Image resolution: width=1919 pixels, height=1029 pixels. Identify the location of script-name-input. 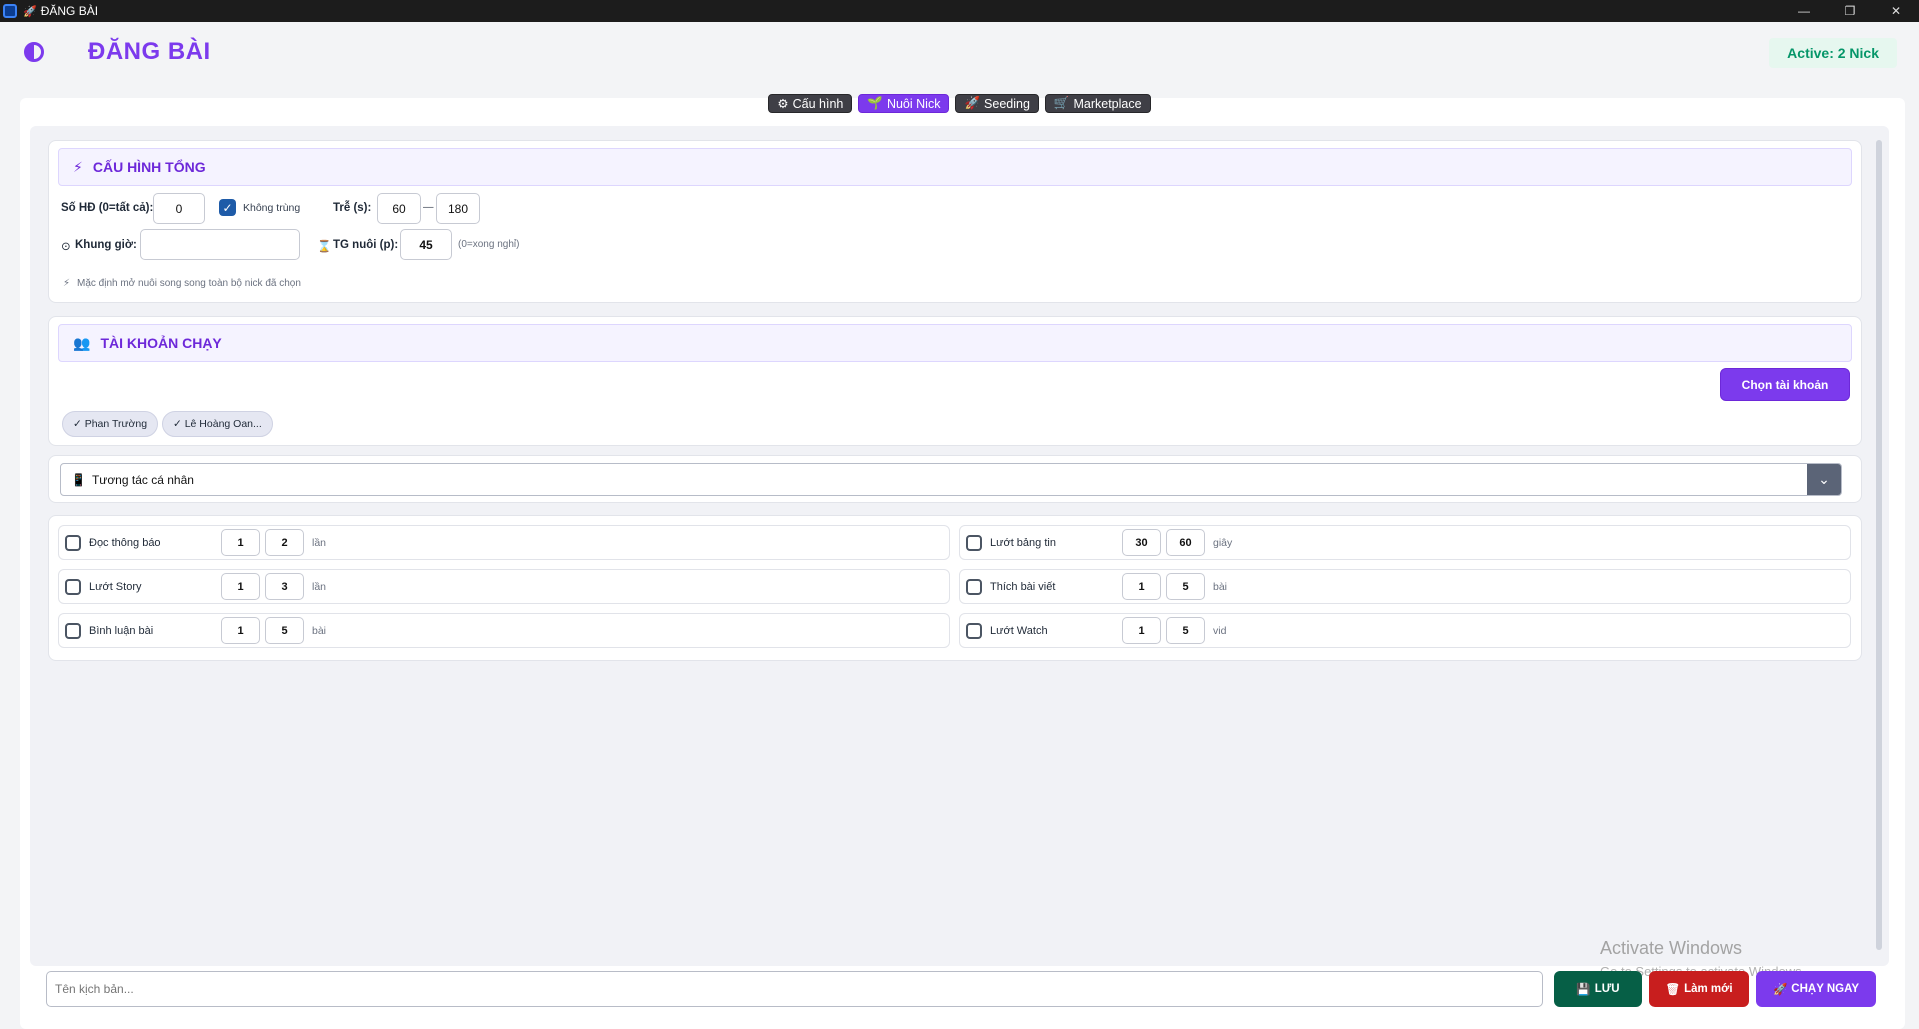
(794, 989).